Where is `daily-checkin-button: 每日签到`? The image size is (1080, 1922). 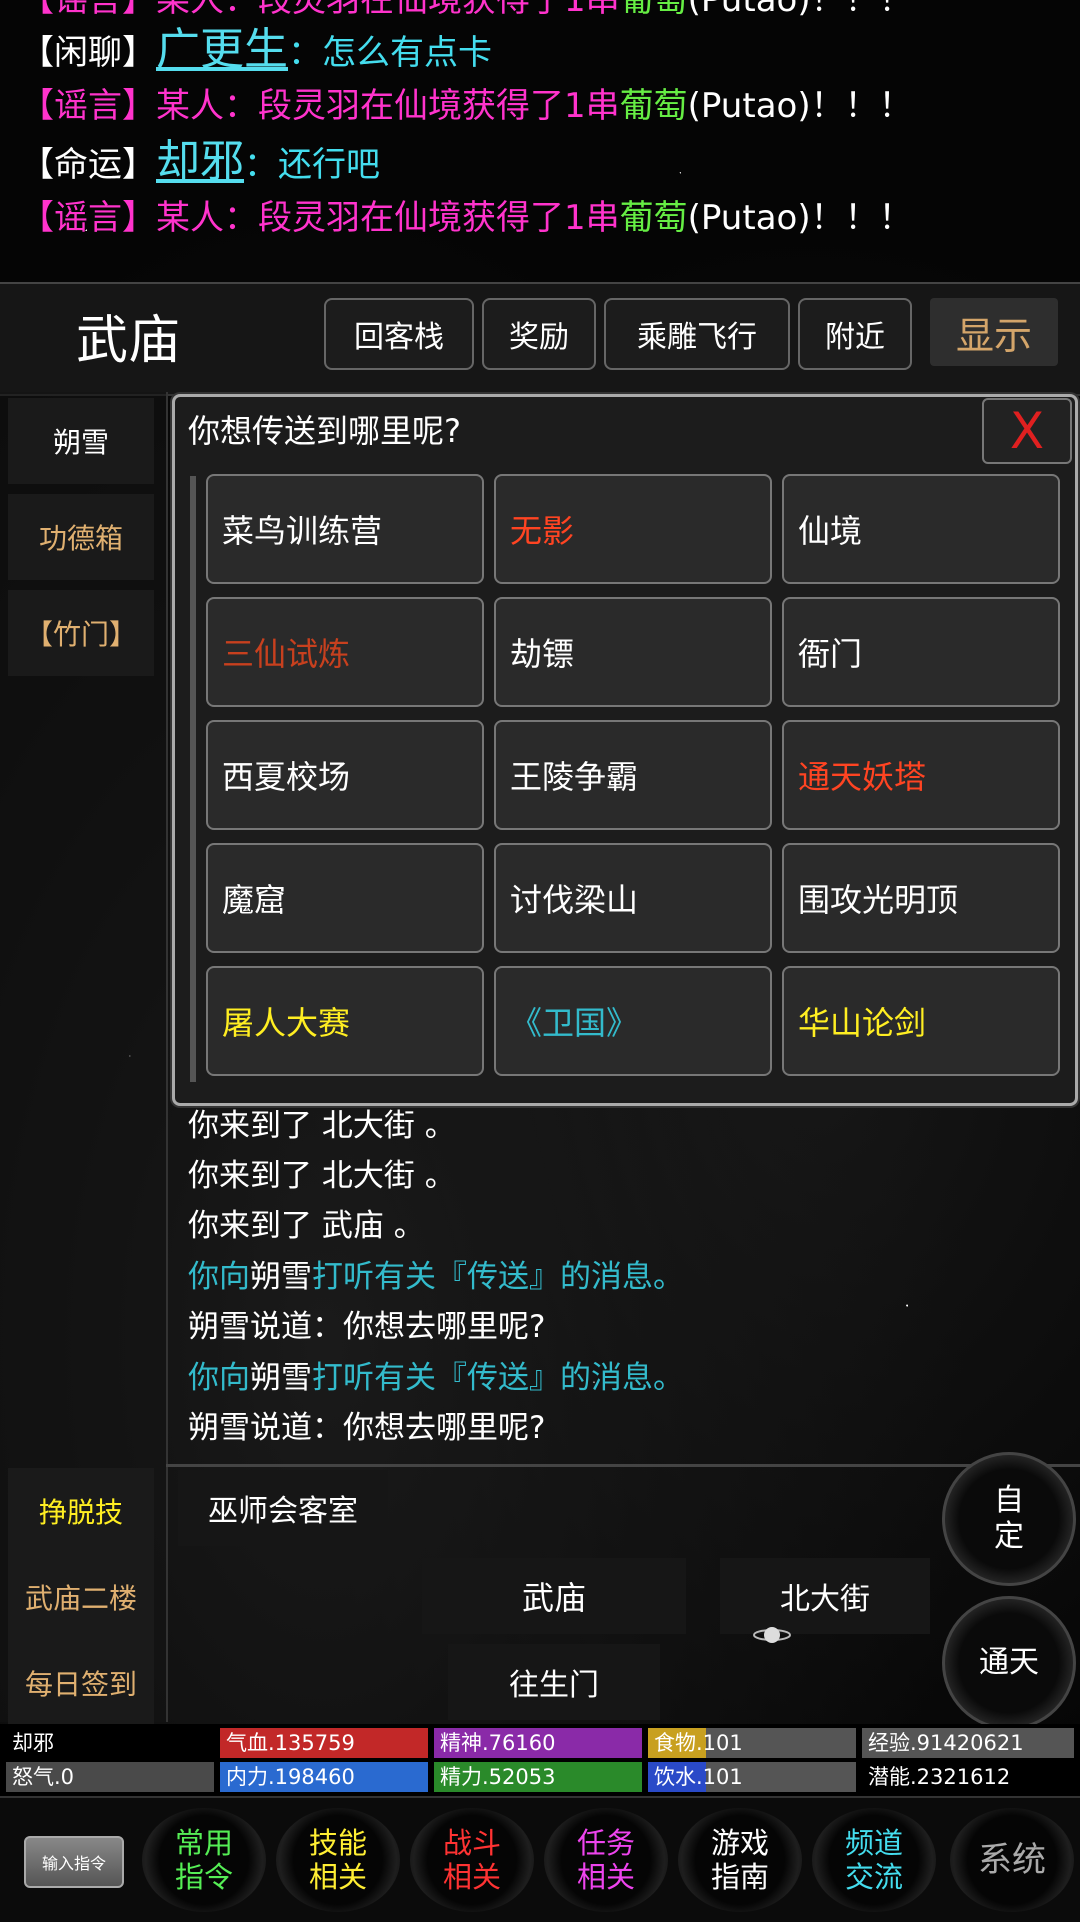
daily-checkin-button: 每日签到 is located at coordinates (81, 1683).